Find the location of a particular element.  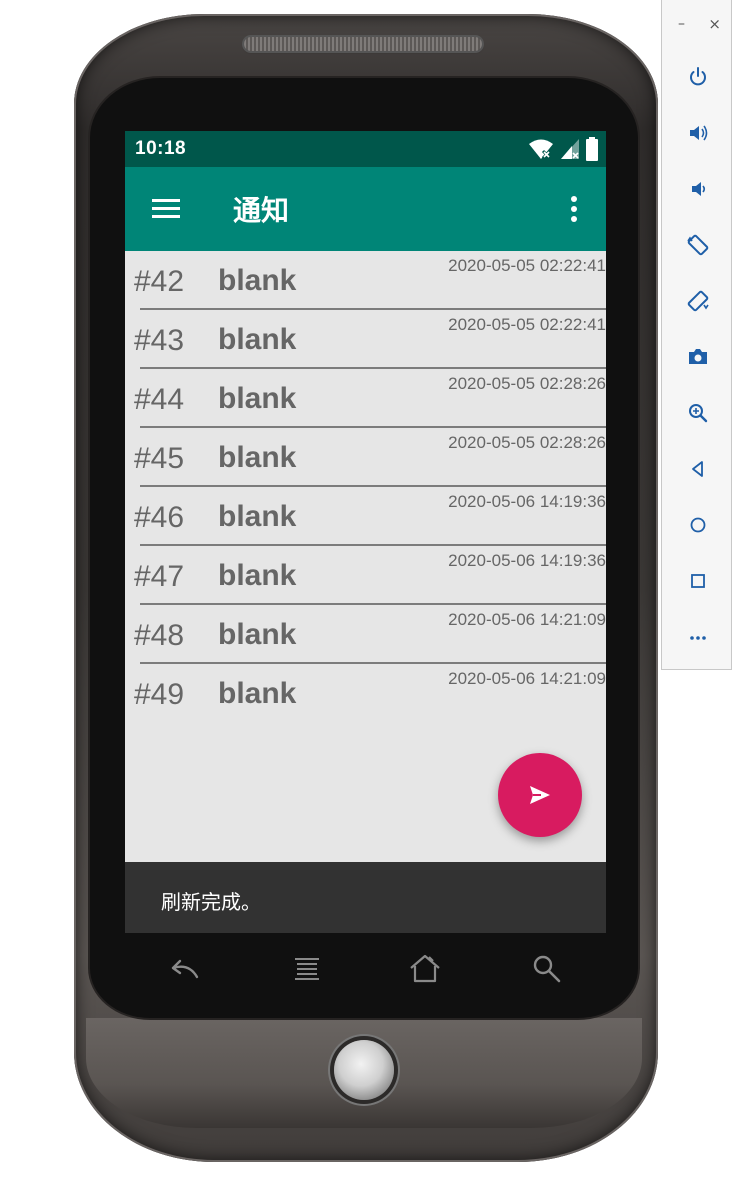

overview-square-icon is located at coordinates (698, 581).